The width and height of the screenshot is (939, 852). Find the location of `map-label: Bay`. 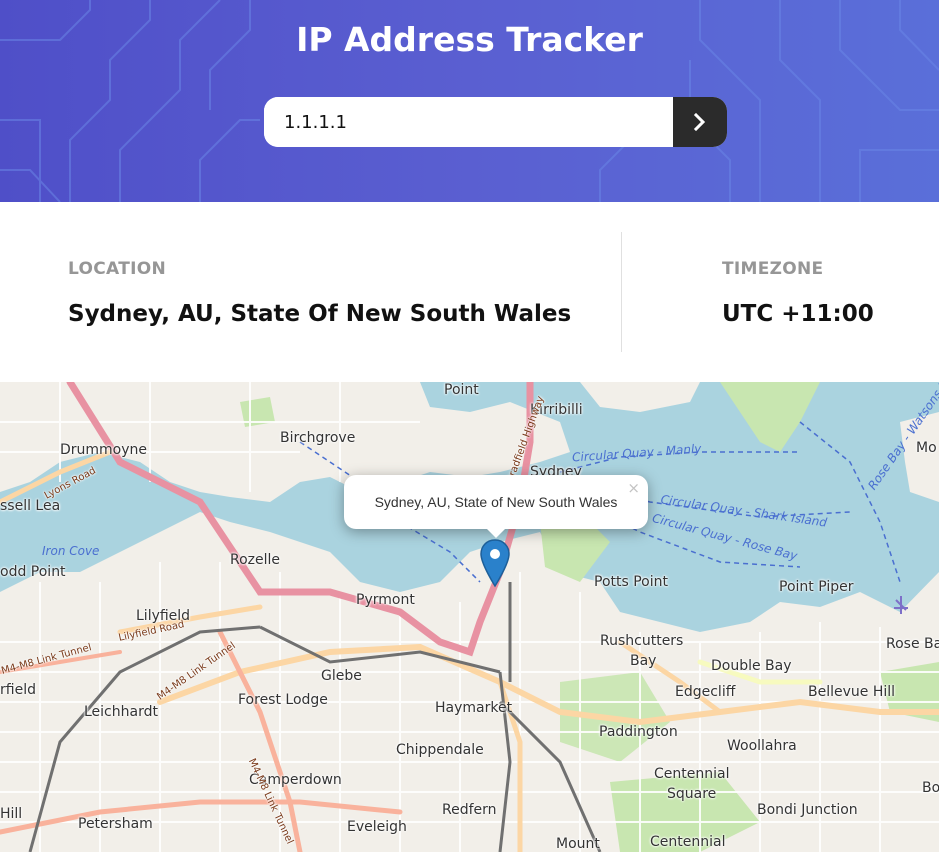

map-label: Bay is located at coordinates (643, 661).